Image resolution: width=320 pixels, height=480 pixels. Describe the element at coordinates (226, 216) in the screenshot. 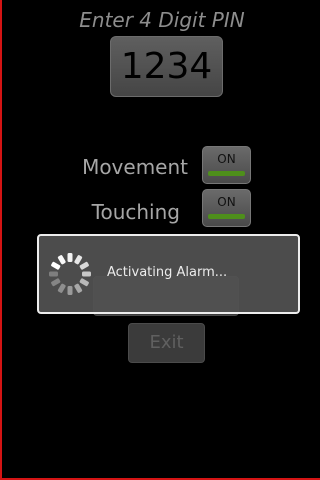

I see `touching-toggle-indicator` at that location.